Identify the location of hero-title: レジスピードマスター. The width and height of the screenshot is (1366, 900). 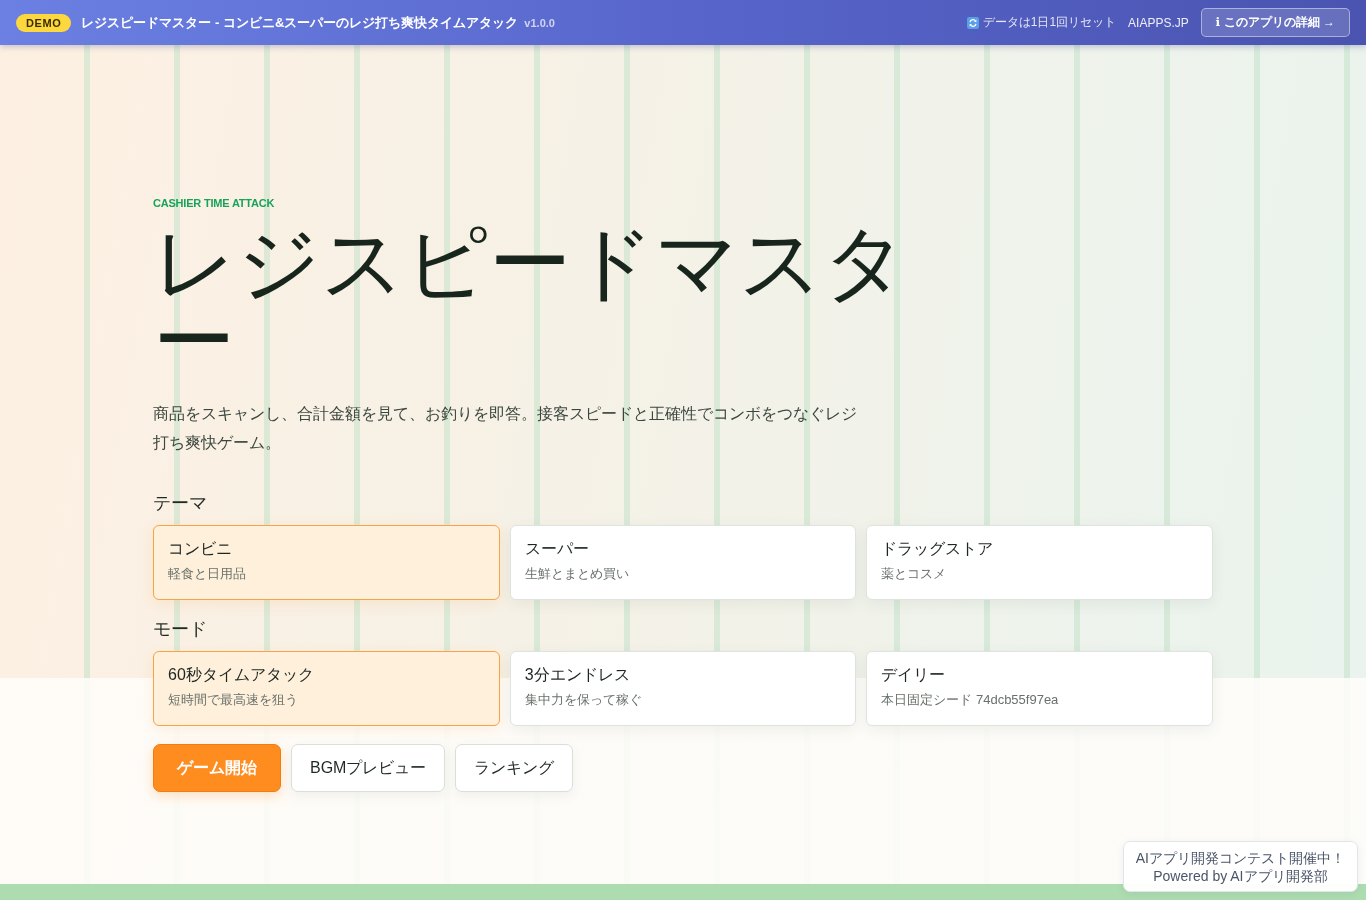
(530, 302).